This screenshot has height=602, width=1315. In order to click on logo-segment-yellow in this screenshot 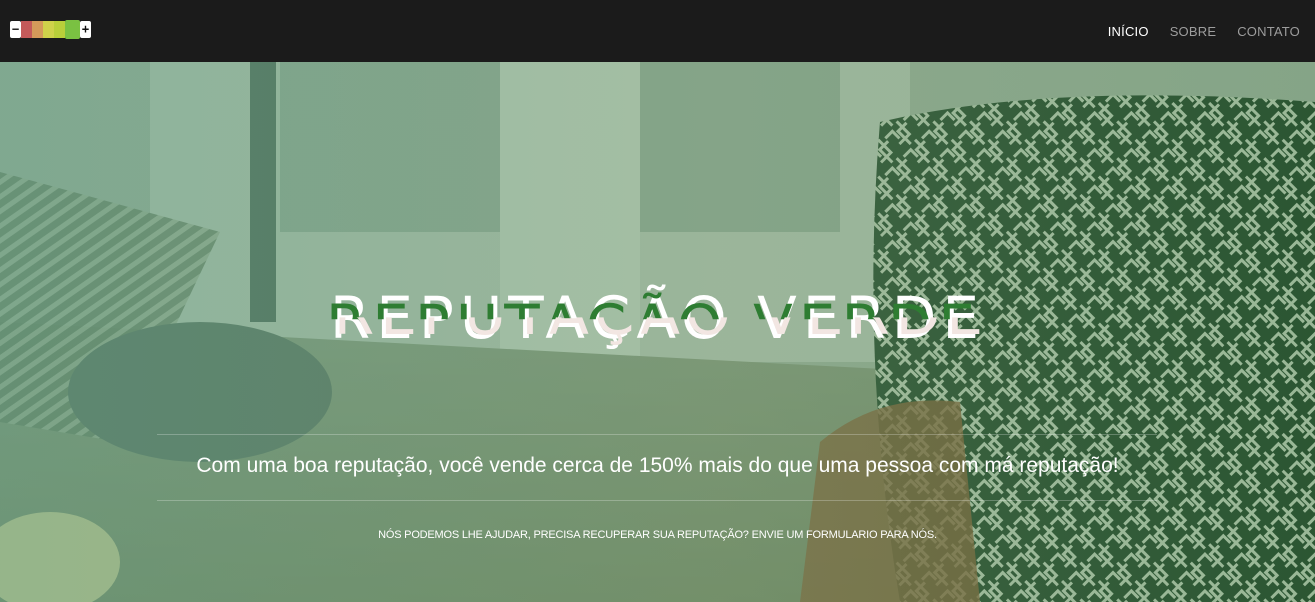, I will do `click(48, 29)`.